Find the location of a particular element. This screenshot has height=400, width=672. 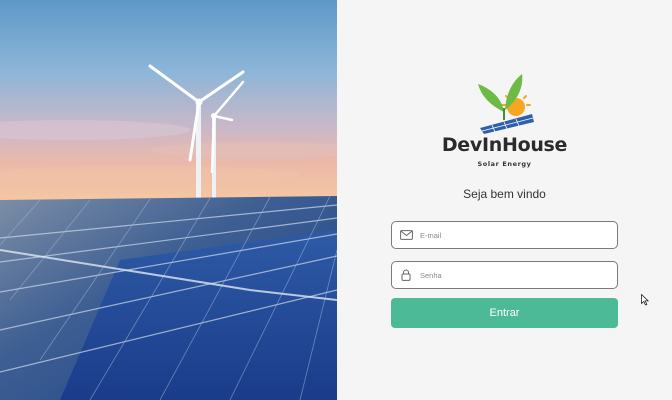

email-field is located at coordinates (504, 235).